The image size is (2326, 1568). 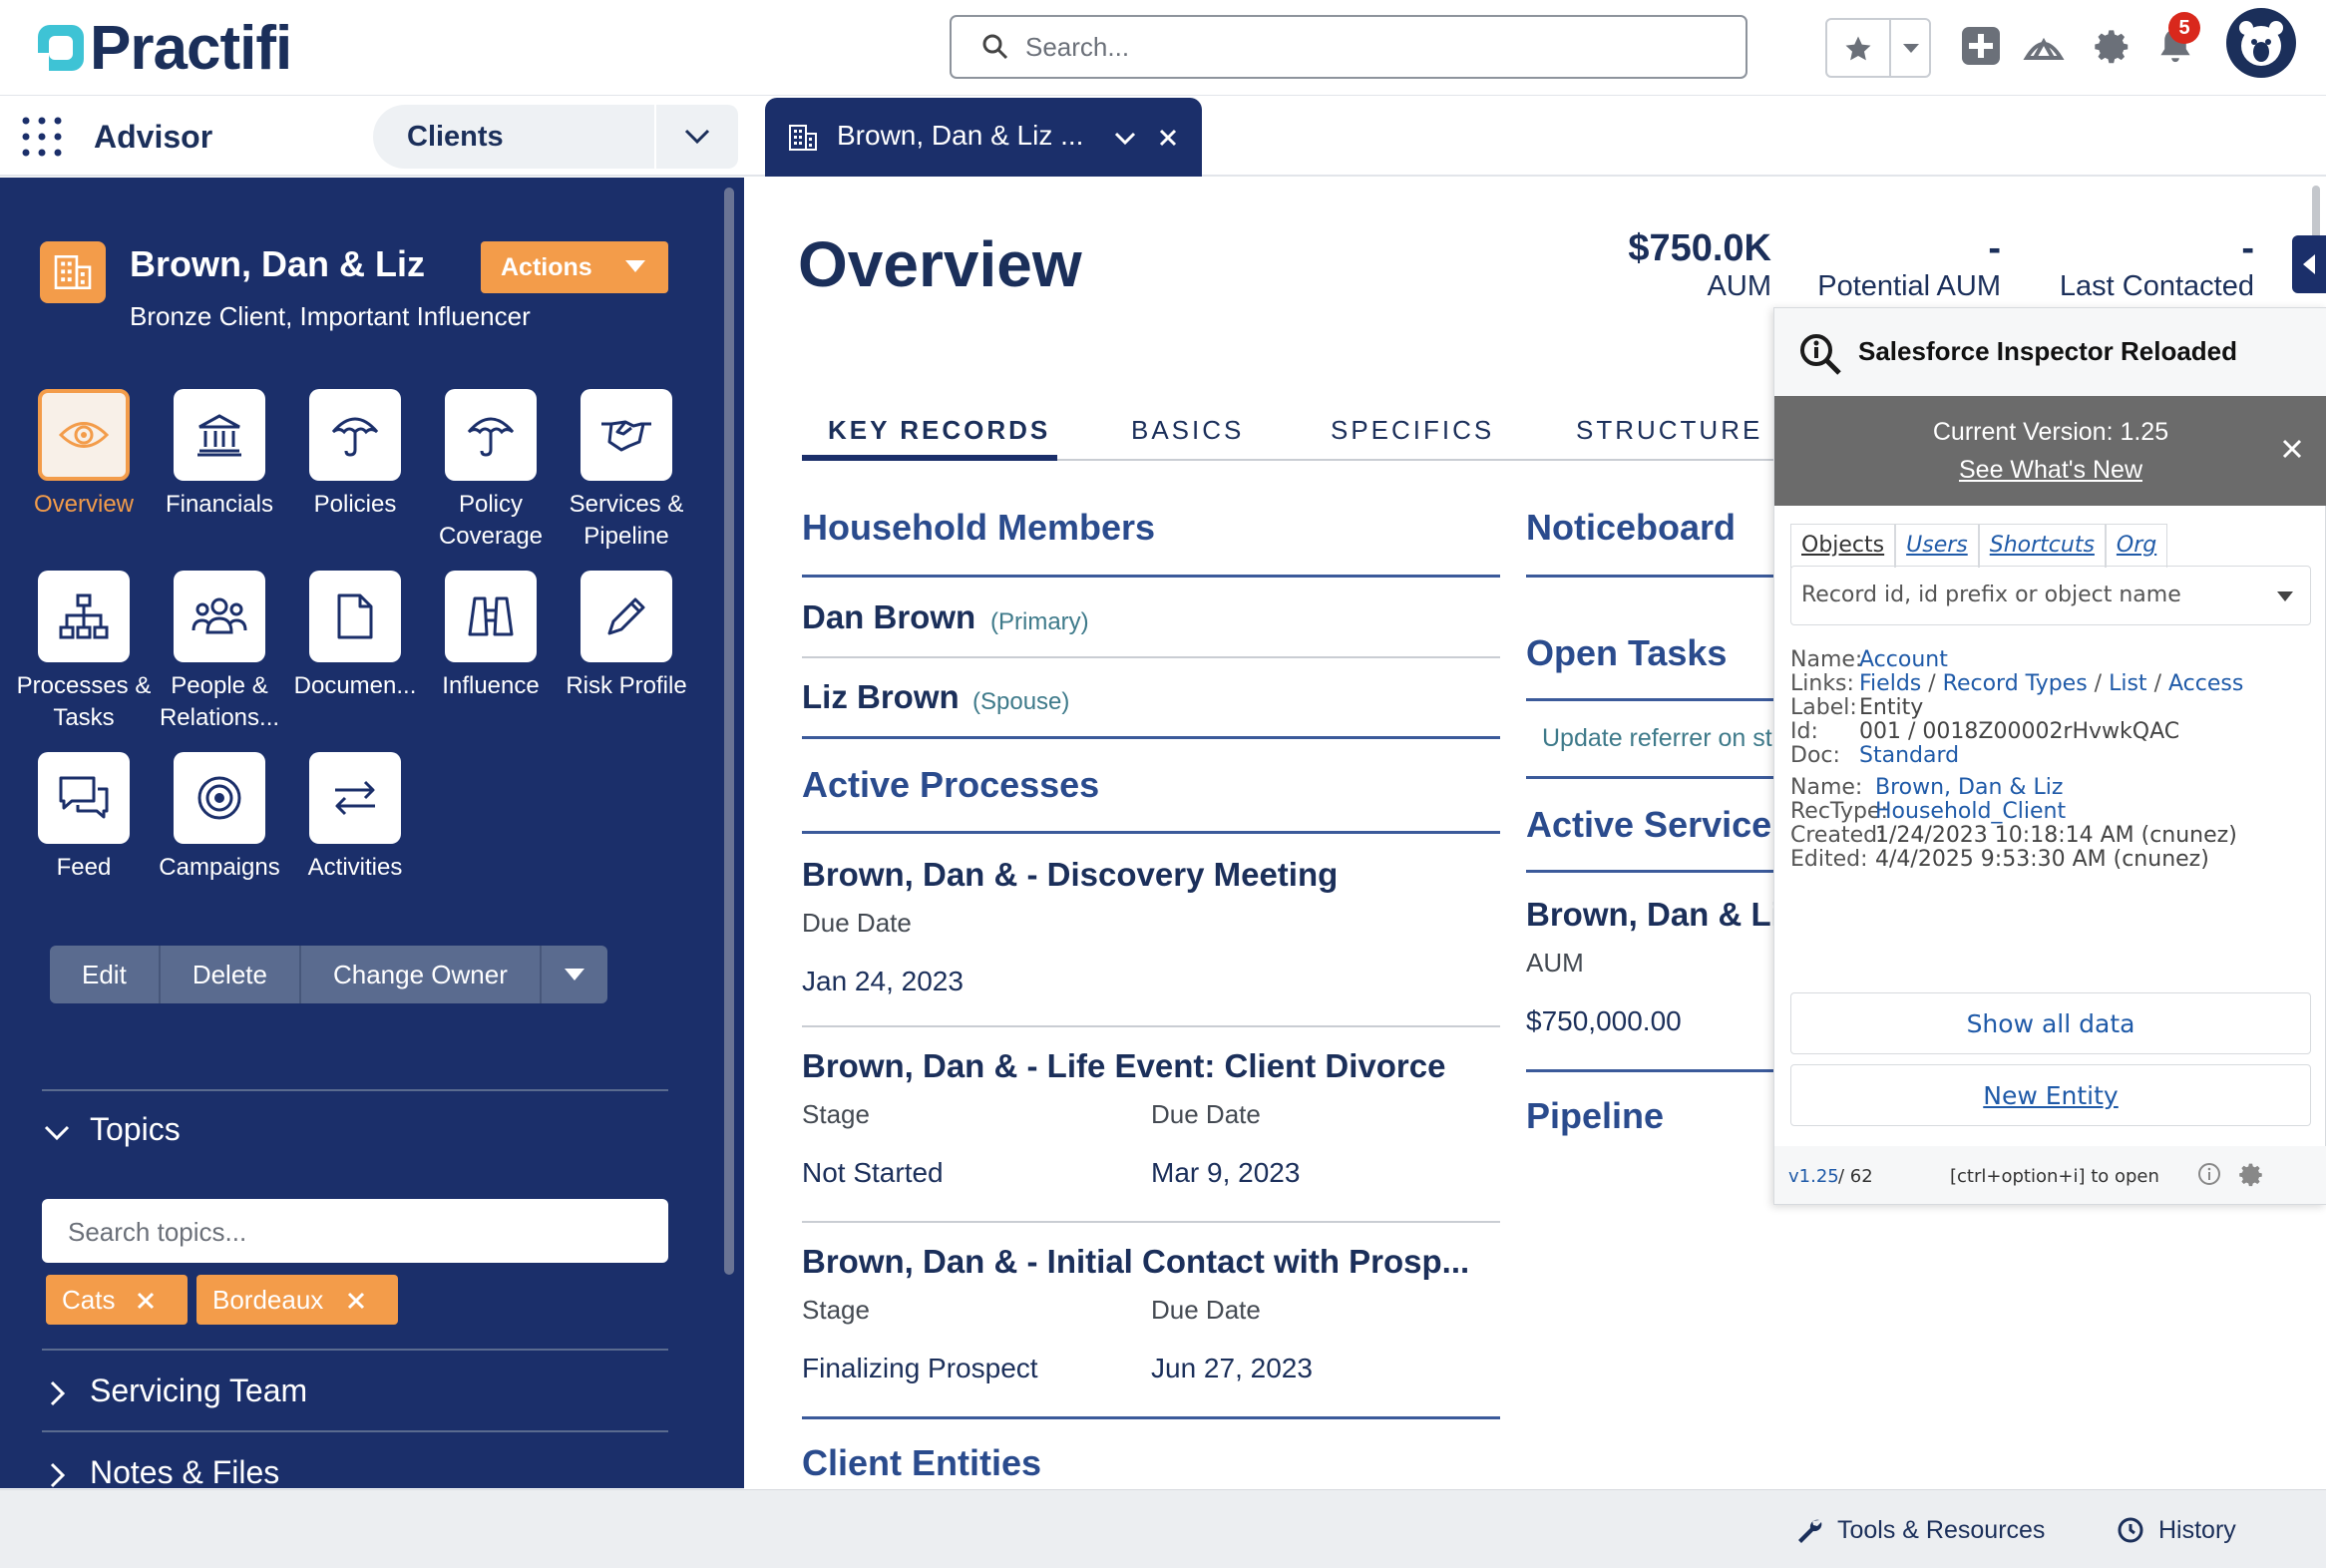 I want to click on tile-policies, so click(x=355, y=435).